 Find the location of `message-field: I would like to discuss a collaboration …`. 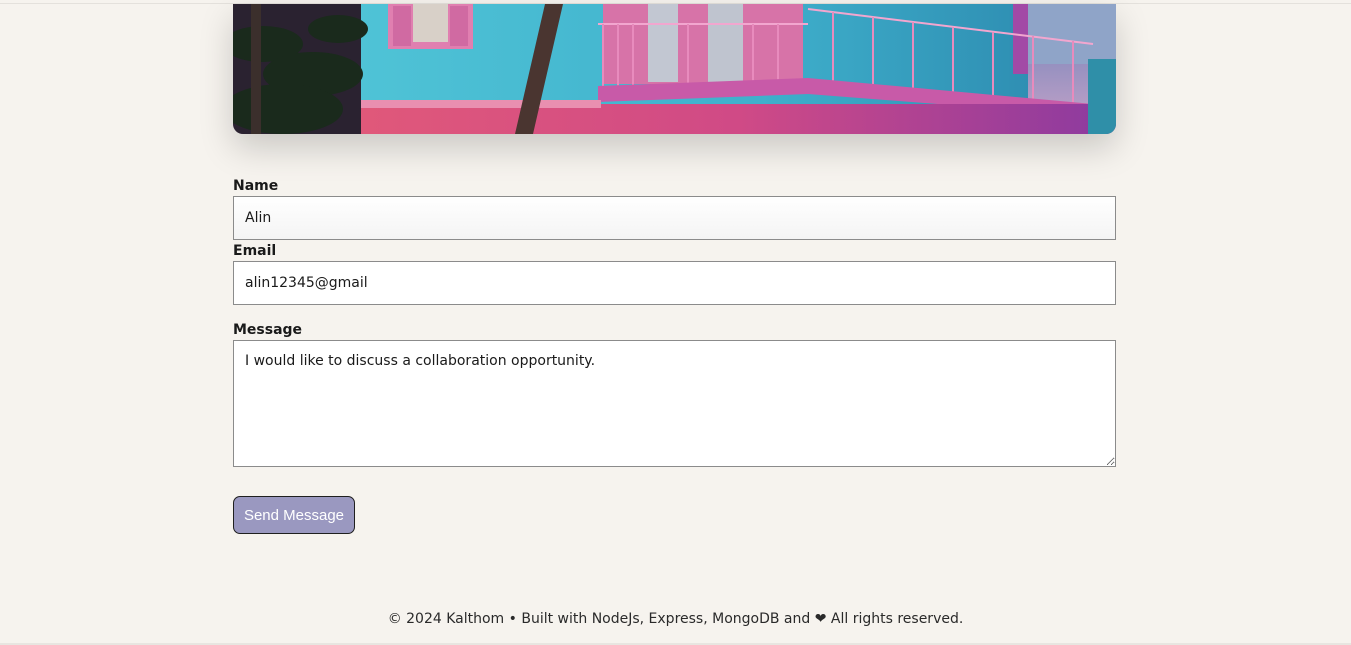

message-field: I would like to discuss a collaboration … is located at coordinates (674, 403).